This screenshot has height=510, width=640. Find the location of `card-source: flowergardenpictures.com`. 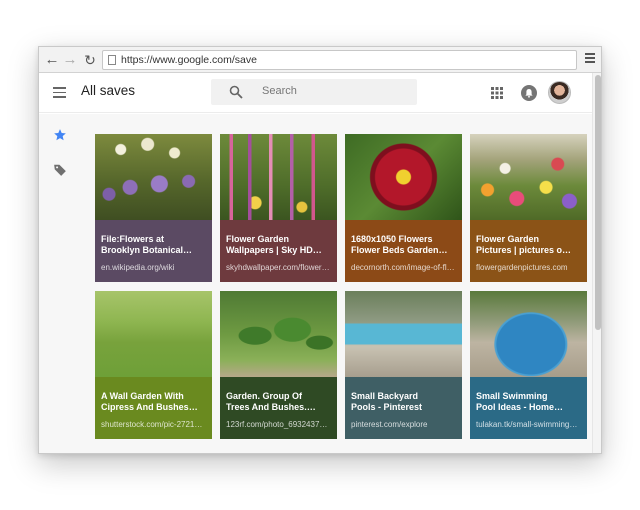

card-source: flowergardenpictures.com is located at coordinates (522, 267).